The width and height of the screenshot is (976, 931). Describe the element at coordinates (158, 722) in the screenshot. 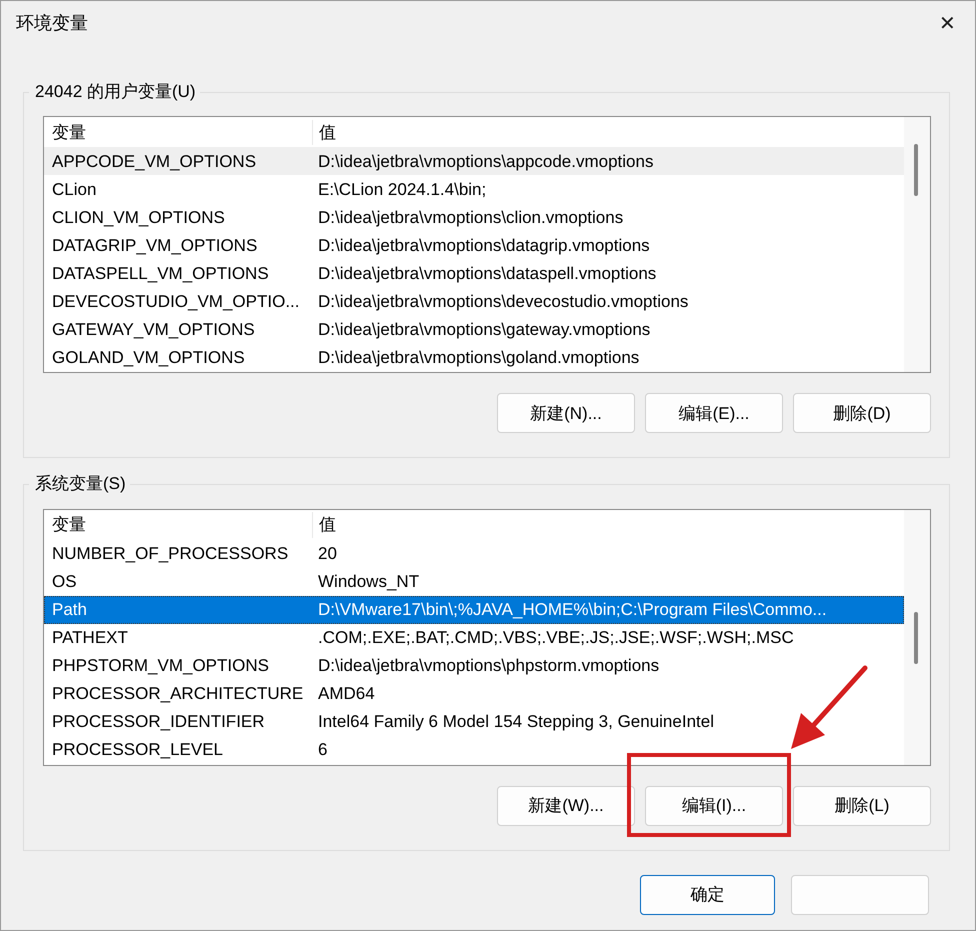

I see `table-cell-text: PROCESSOR_IDENTIFIER` at that location.